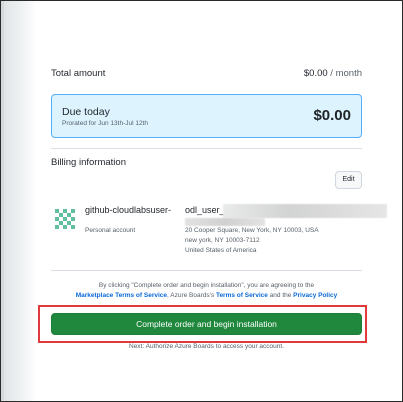 Image resolution: width=403 pixels, height=402 pixels. What do you see at coordinates (206, 73) in the screenshot?
I see `total-amount-row: Total amount $0.00 / month` at bounding box center [206, 73].